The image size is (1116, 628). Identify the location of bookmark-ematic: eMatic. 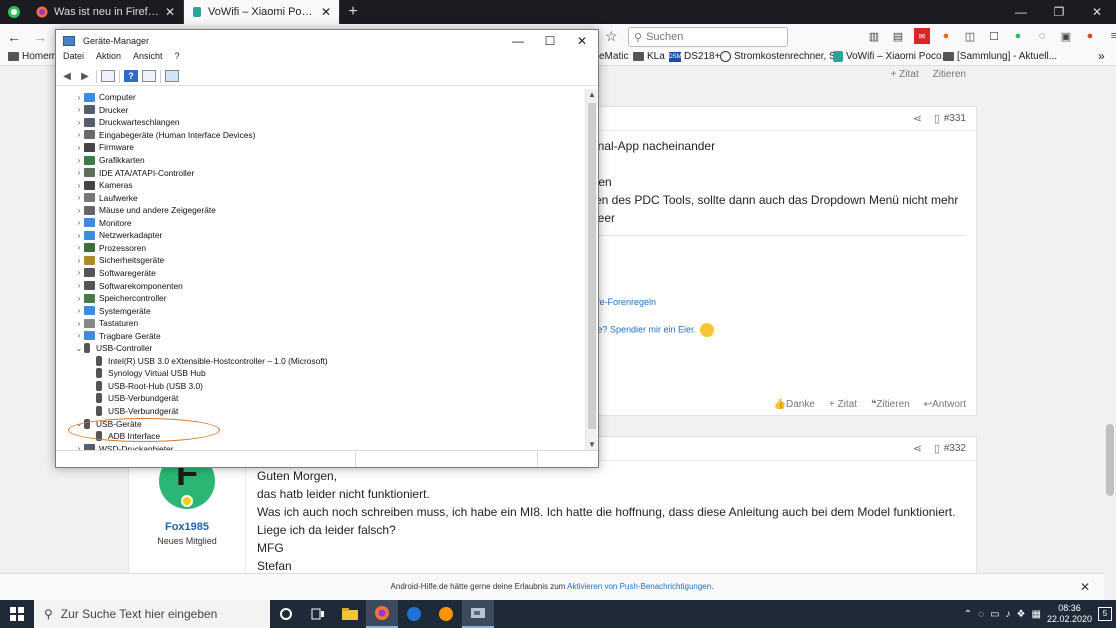
(613, 56).